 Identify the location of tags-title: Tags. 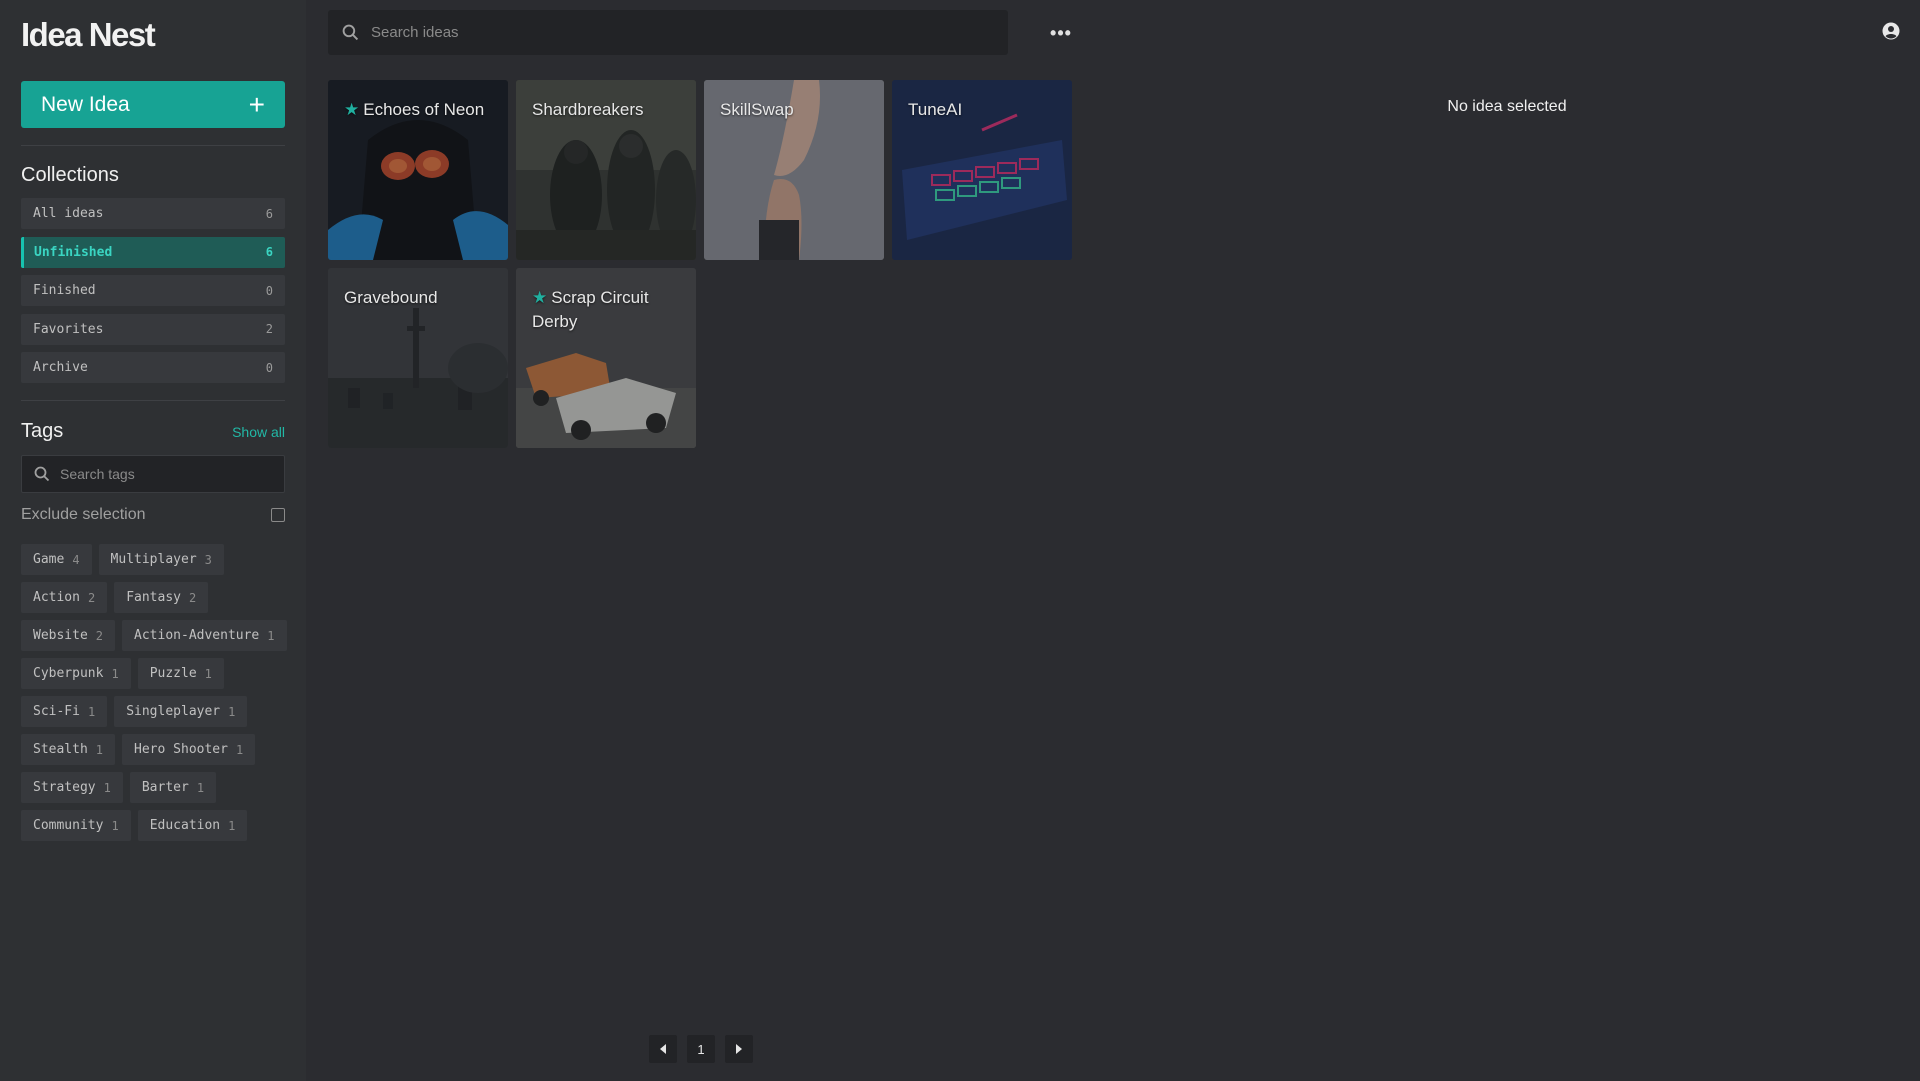
(42, 431).